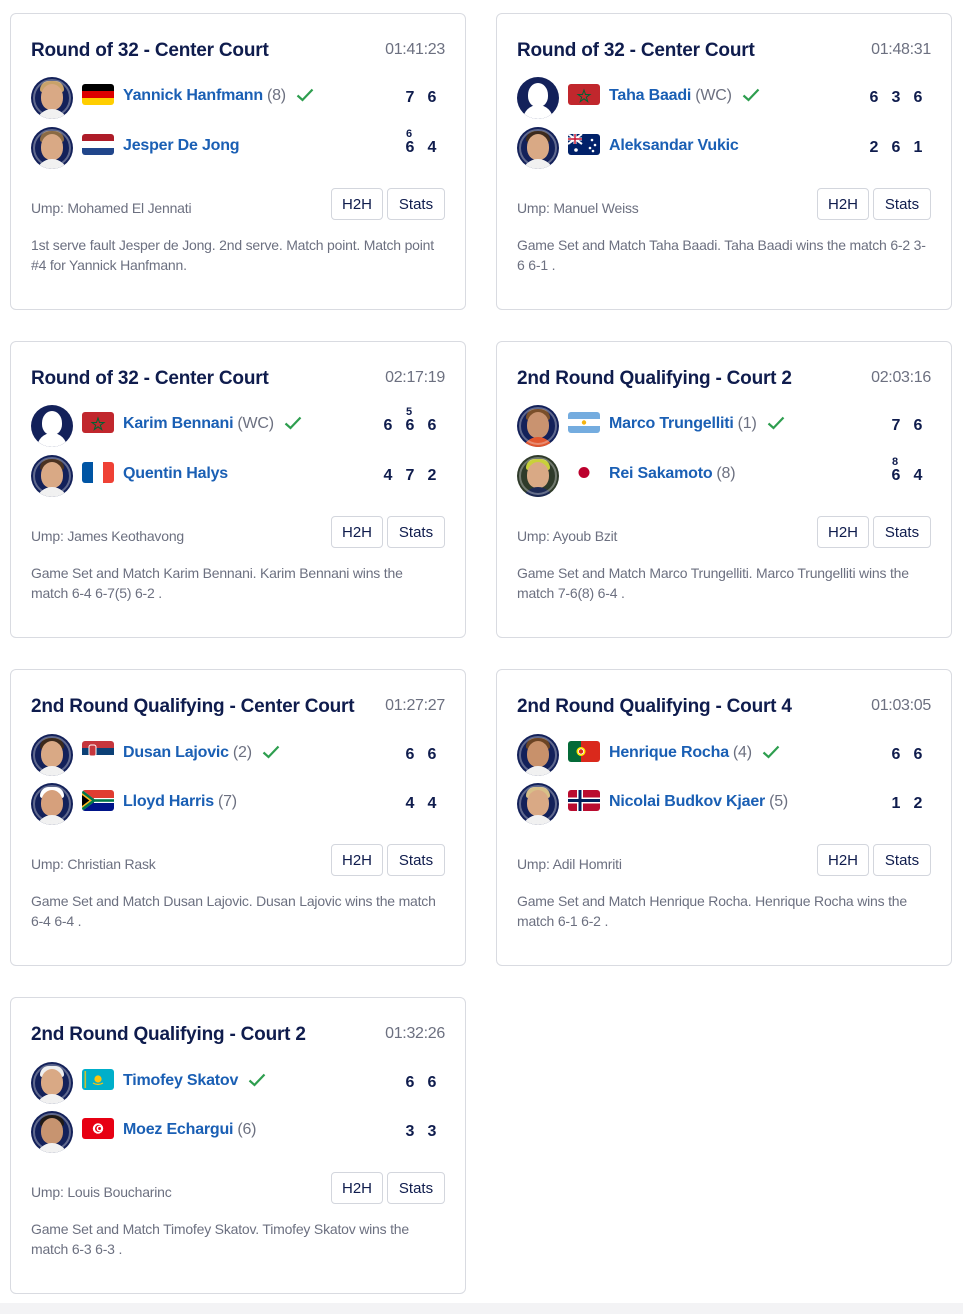 The image size is (963, 1314). What do you see at coordinates (180, 802) in the screenshot?
I see `player-name-link: Lloyd Harris (7)` at bounding box center [180, 802].